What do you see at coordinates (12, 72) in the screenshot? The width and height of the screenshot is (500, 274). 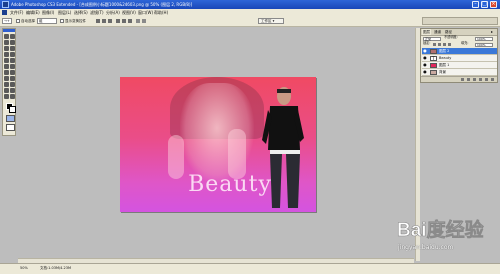 I see `dodge-tool-icon` at bounding box center [12, 72].